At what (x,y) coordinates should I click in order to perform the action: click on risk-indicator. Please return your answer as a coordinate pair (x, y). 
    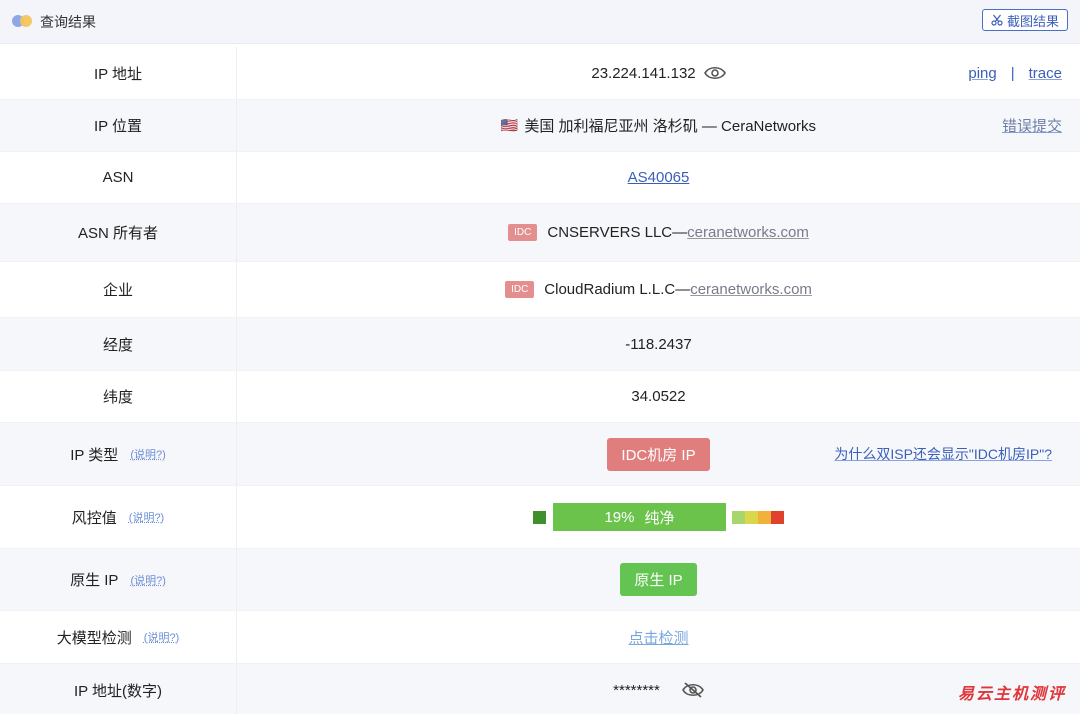
    Looking at the image, I should click on (539, 517).